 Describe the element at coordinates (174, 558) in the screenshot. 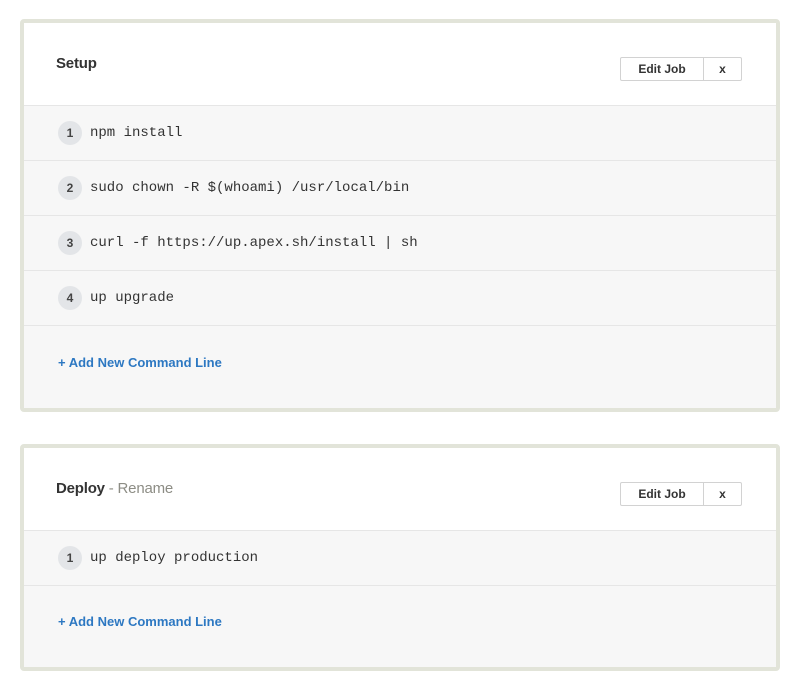

I see `command-text: up deploy production` at that location.